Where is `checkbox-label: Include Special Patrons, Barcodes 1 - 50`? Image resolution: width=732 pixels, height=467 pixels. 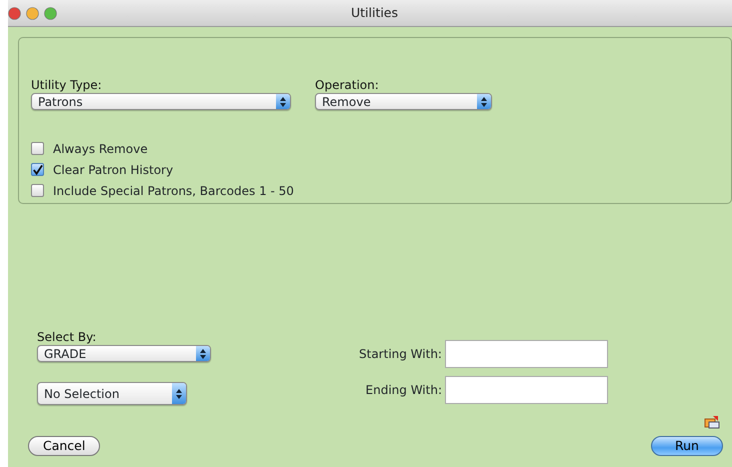 checkbox-label: Include Special Patrons, Barcodes 1 - 50 is located at coordinates (173, 191).